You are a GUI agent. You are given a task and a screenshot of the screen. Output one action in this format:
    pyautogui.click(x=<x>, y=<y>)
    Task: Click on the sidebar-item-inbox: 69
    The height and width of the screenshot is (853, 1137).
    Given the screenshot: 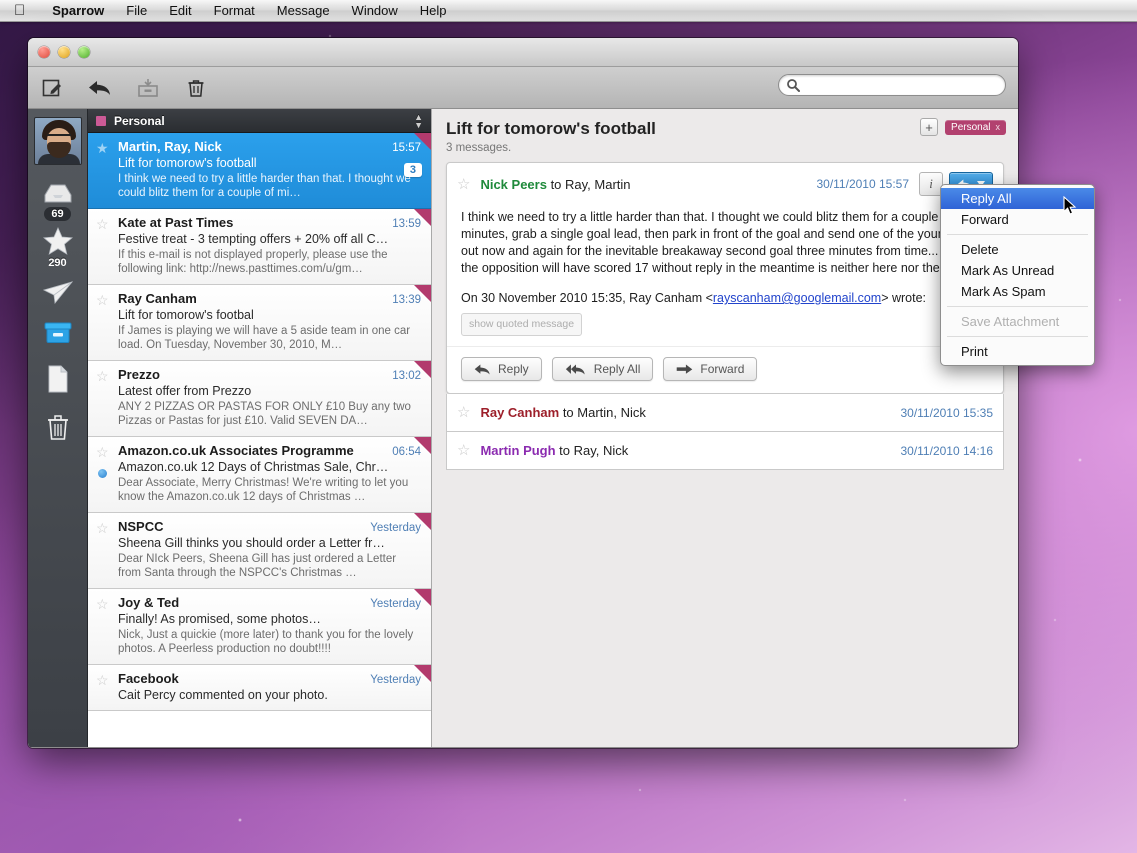 What is the action you would take?
    pyautogui.click(x=58, y=201)
    